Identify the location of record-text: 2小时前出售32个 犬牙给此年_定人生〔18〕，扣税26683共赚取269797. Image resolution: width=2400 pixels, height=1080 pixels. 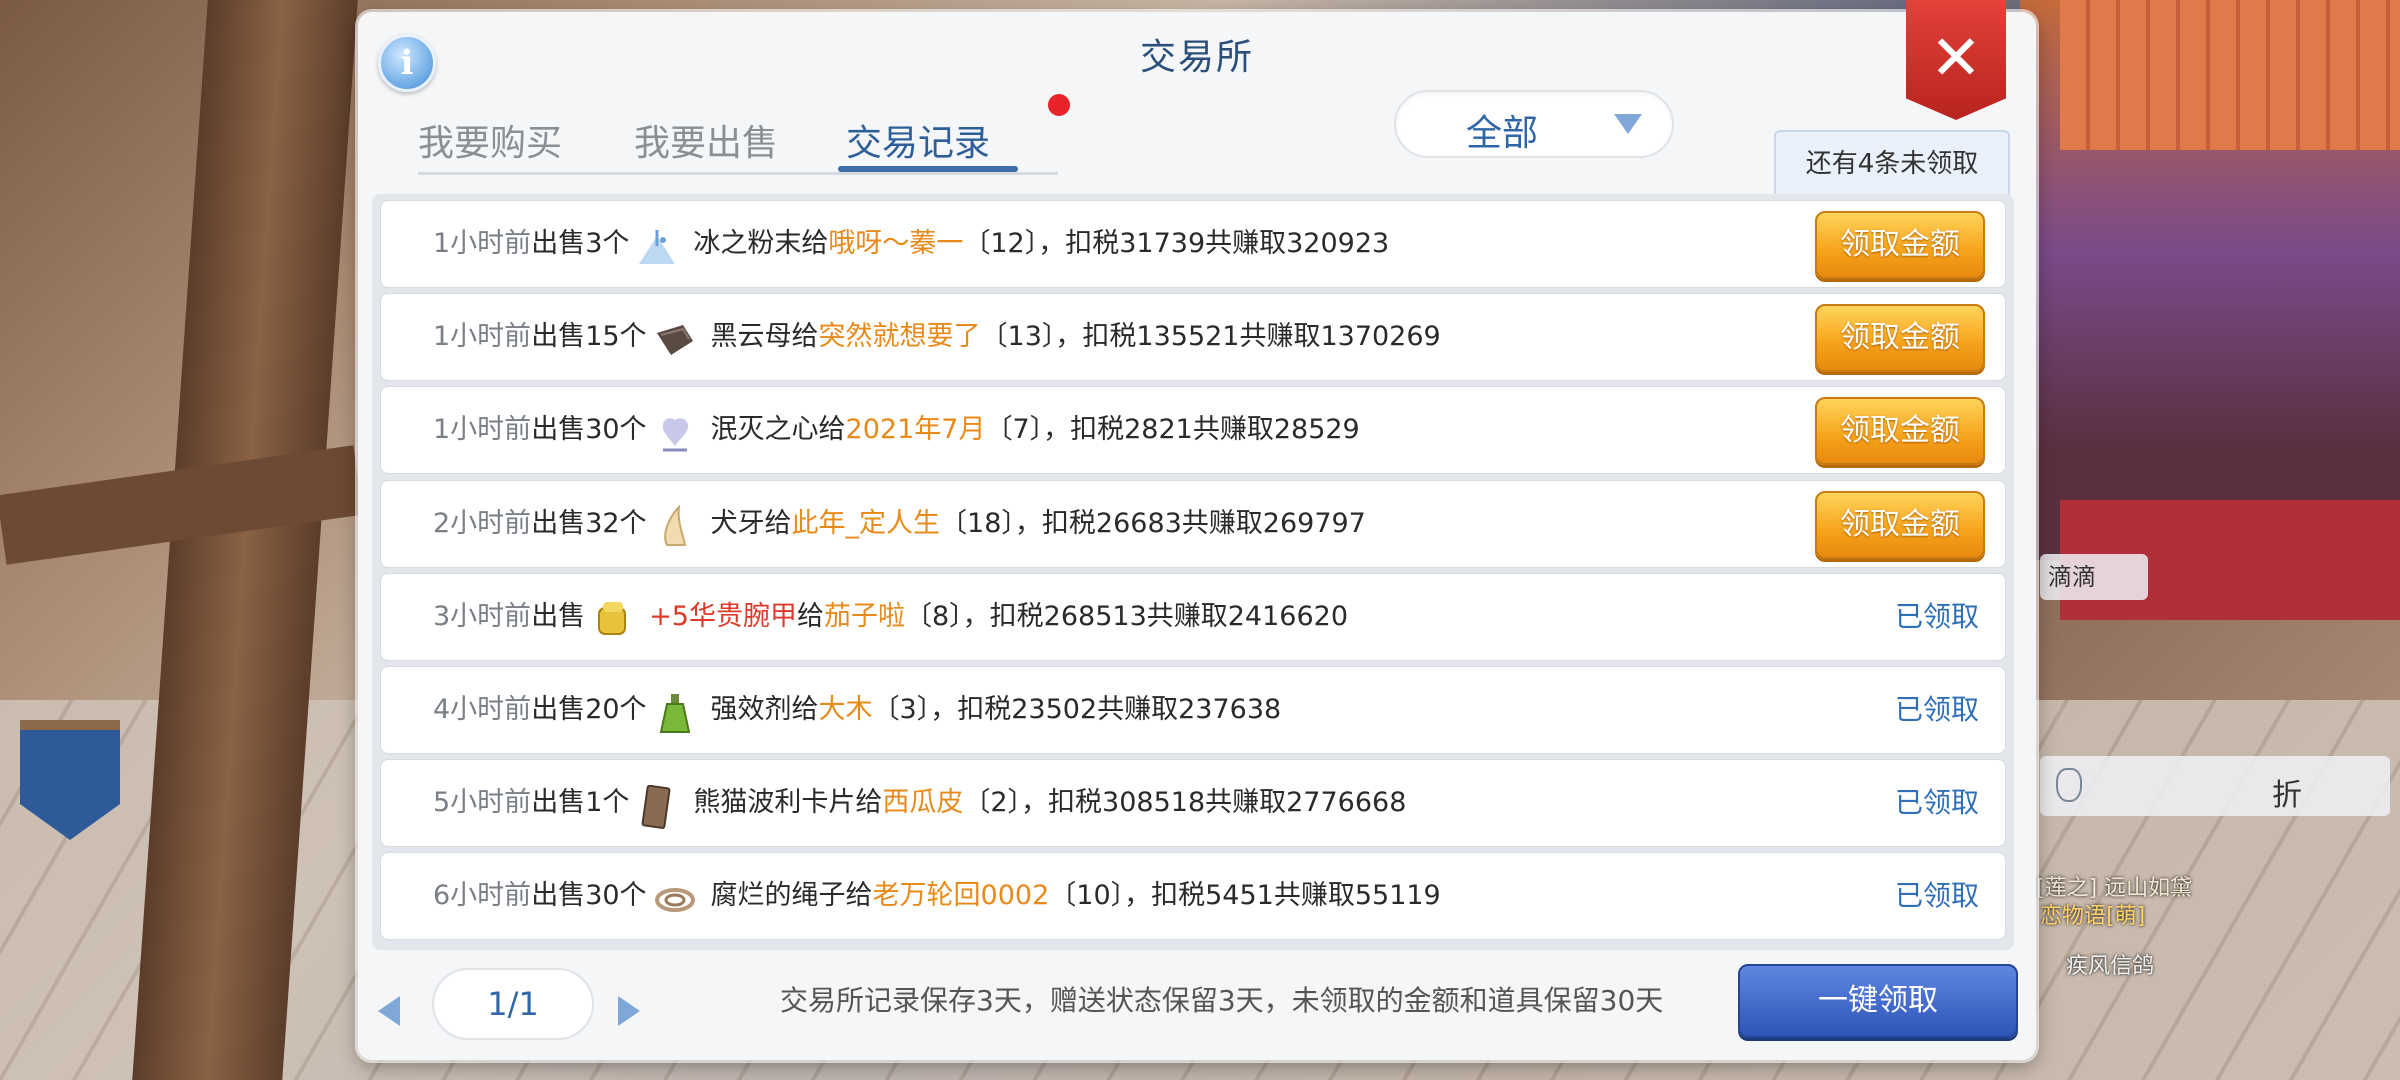
(899, 524).